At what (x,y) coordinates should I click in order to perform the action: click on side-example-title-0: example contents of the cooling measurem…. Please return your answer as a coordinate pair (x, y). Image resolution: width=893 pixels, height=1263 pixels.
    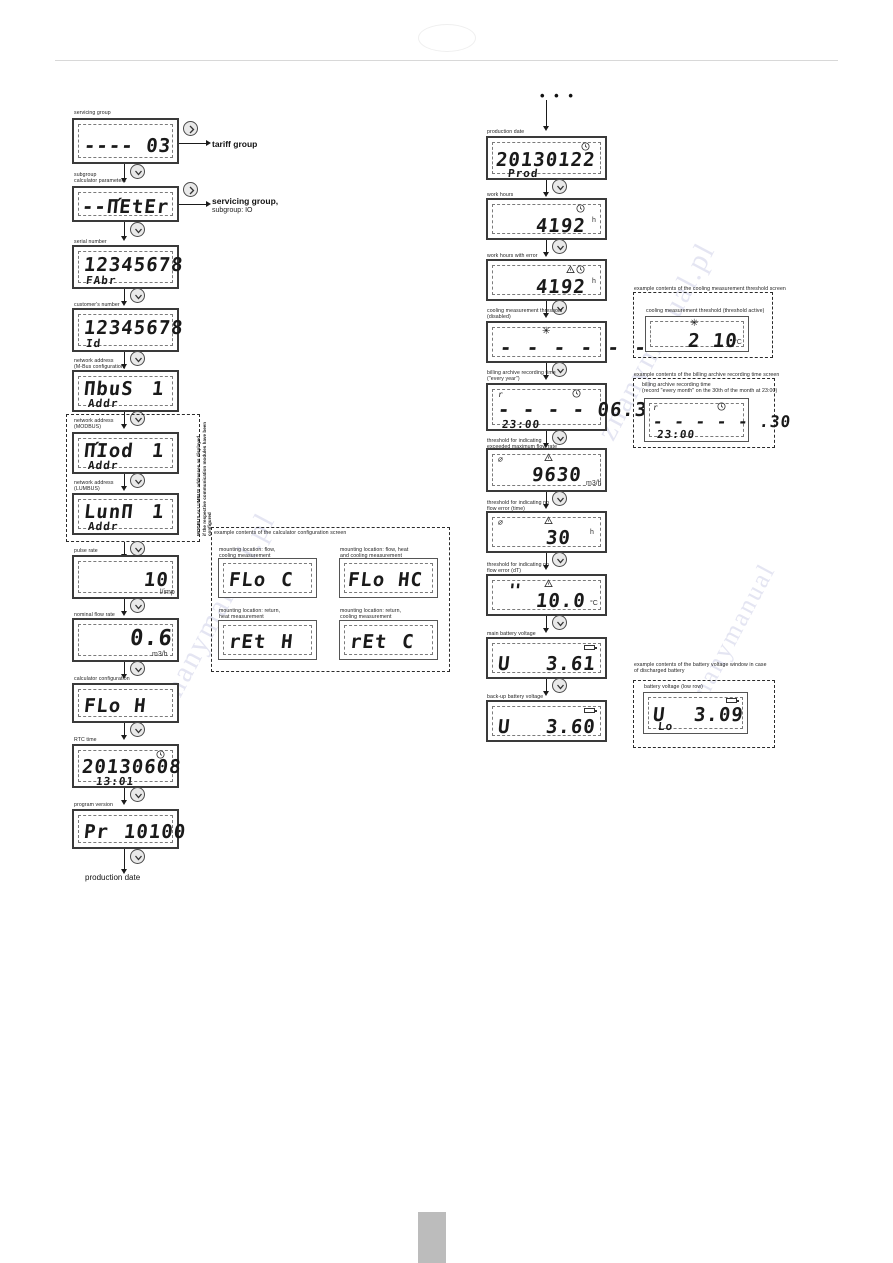
    Looking at the image, I should click on (710, 289).